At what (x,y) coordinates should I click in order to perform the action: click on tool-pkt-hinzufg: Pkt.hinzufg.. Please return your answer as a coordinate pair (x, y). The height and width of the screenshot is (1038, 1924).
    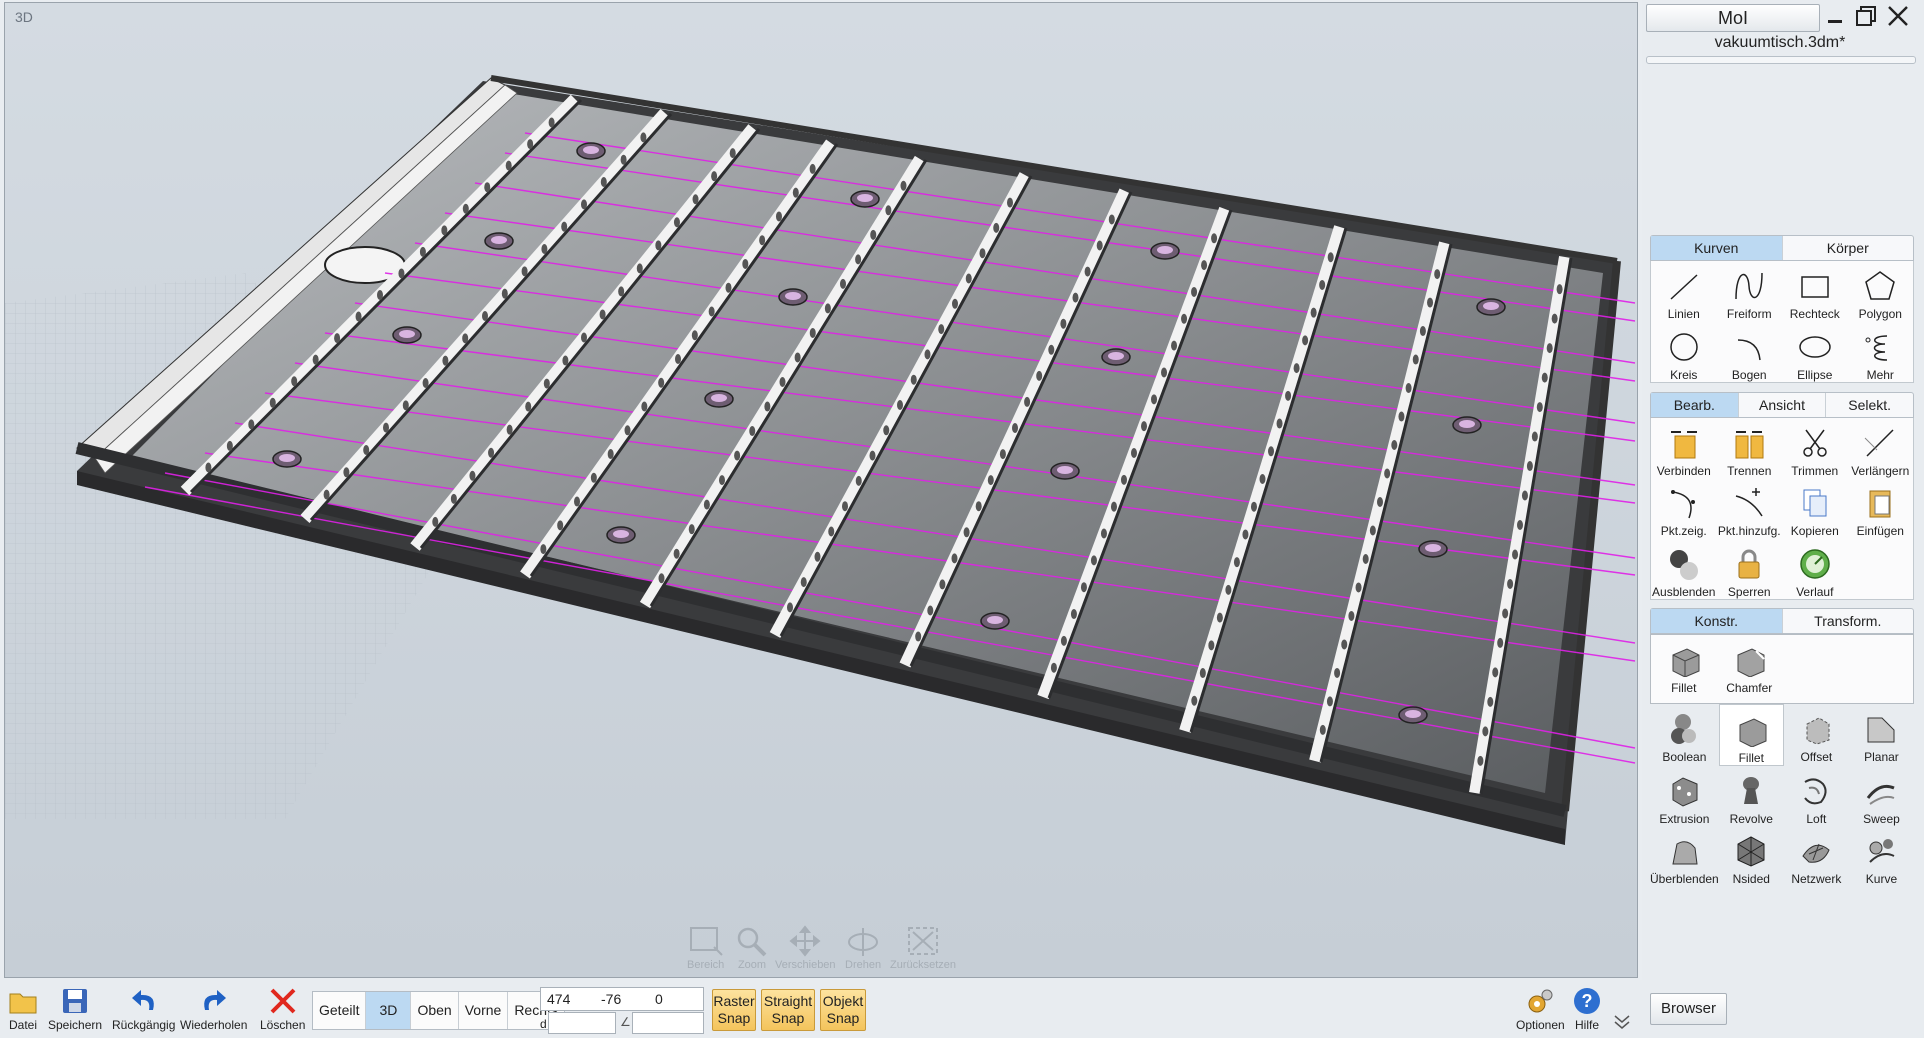
    Looking at the image, I should click on (1750, 508).